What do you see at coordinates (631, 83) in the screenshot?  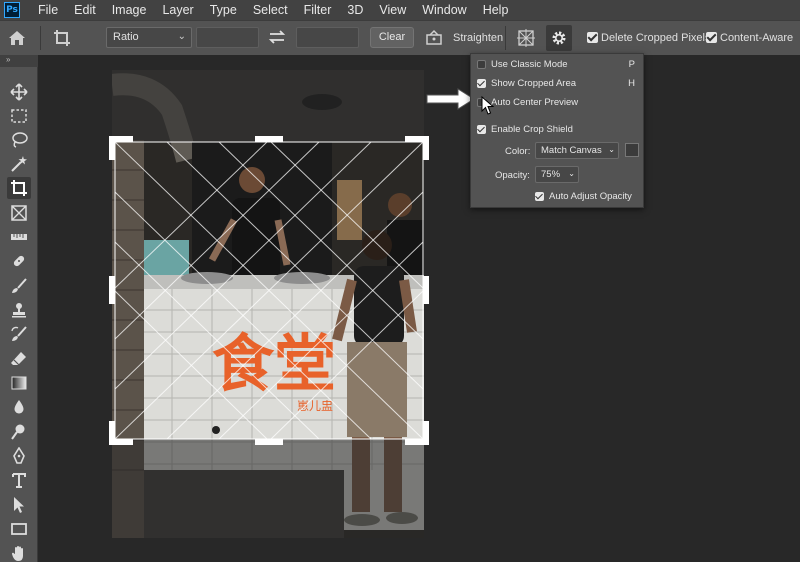 I see `show-cropped-area-shortcut: H` at bounding box center [631, 83].